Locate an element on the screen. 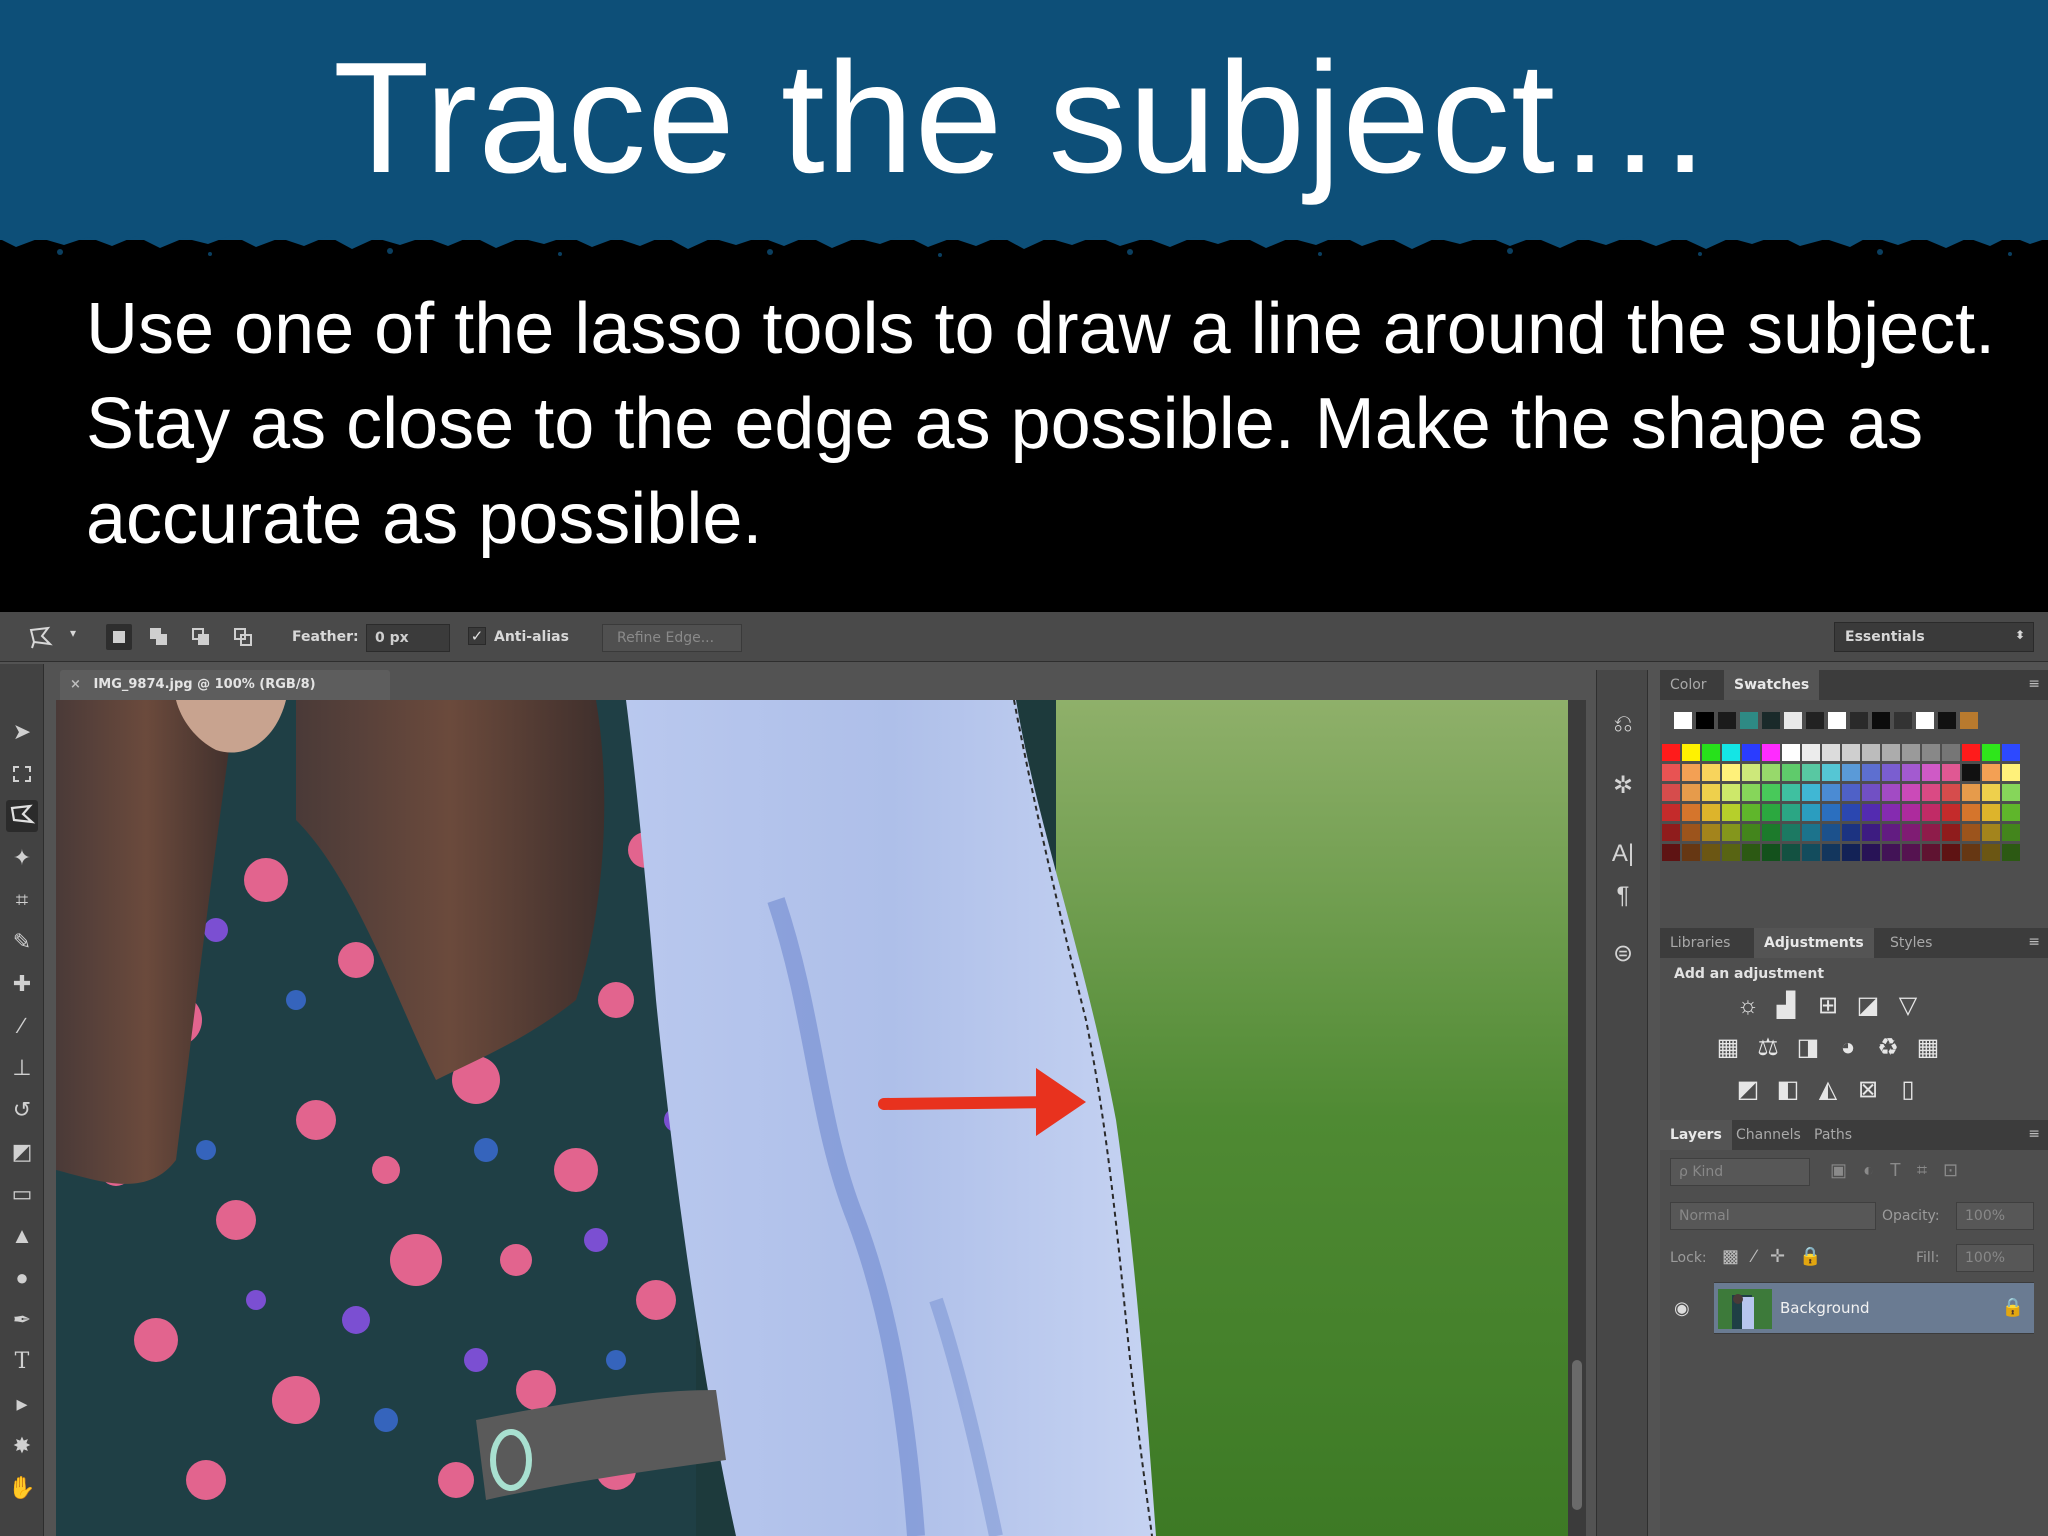 This screenshot has height=1536, width=2048. layer-filter-icons: ▣◐T⌗⊡ is located at coordinates (1902, 1170).